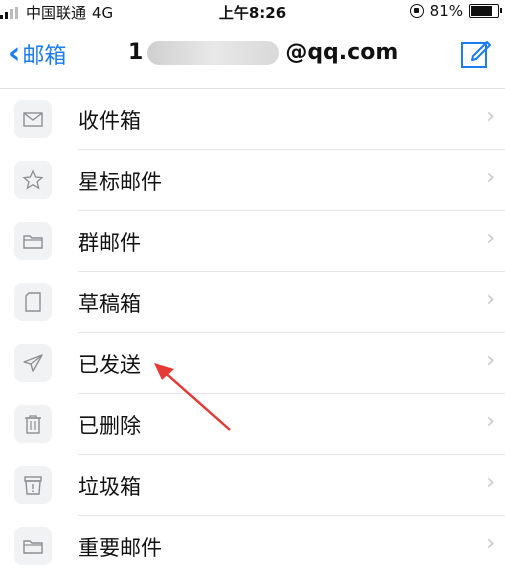 This screenshot has height=577, width=505. What do you see at coordinates (120, 548) in the screenshot?
I see `folder-label: 重要邮件` at bounding box center [120, 548].